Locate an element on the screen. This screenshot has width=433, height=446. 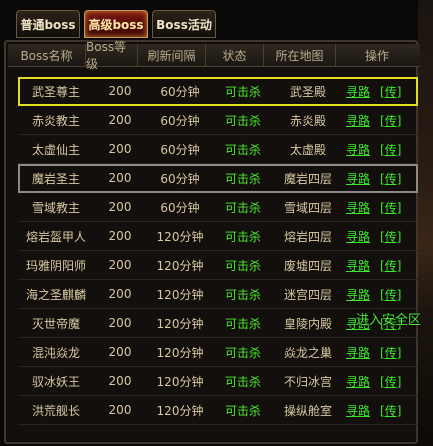
table-row: 雪域教主 200 60分钟 可击杀 雪域四层 寻路 [传] is located at coordinates (218, 207).